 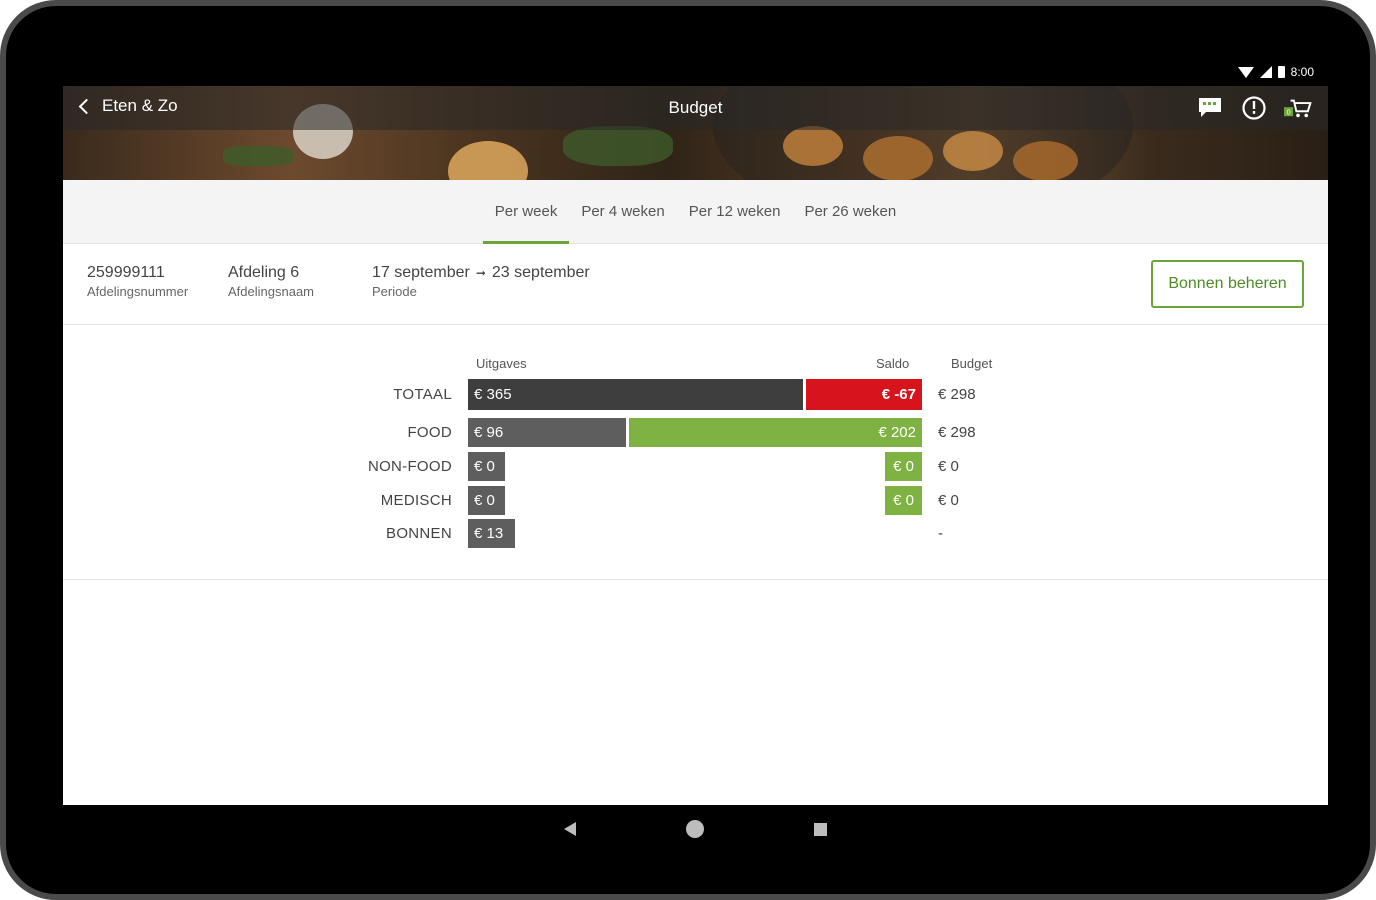 I want to click on cart-button: 0, so click(x=1298, y=108).